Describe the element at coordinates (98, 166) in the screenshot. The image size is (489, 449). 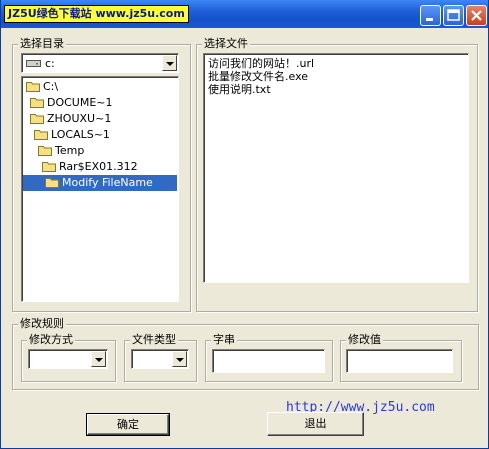
I see `tree-item-label: Rar$EX01.312` at that location.